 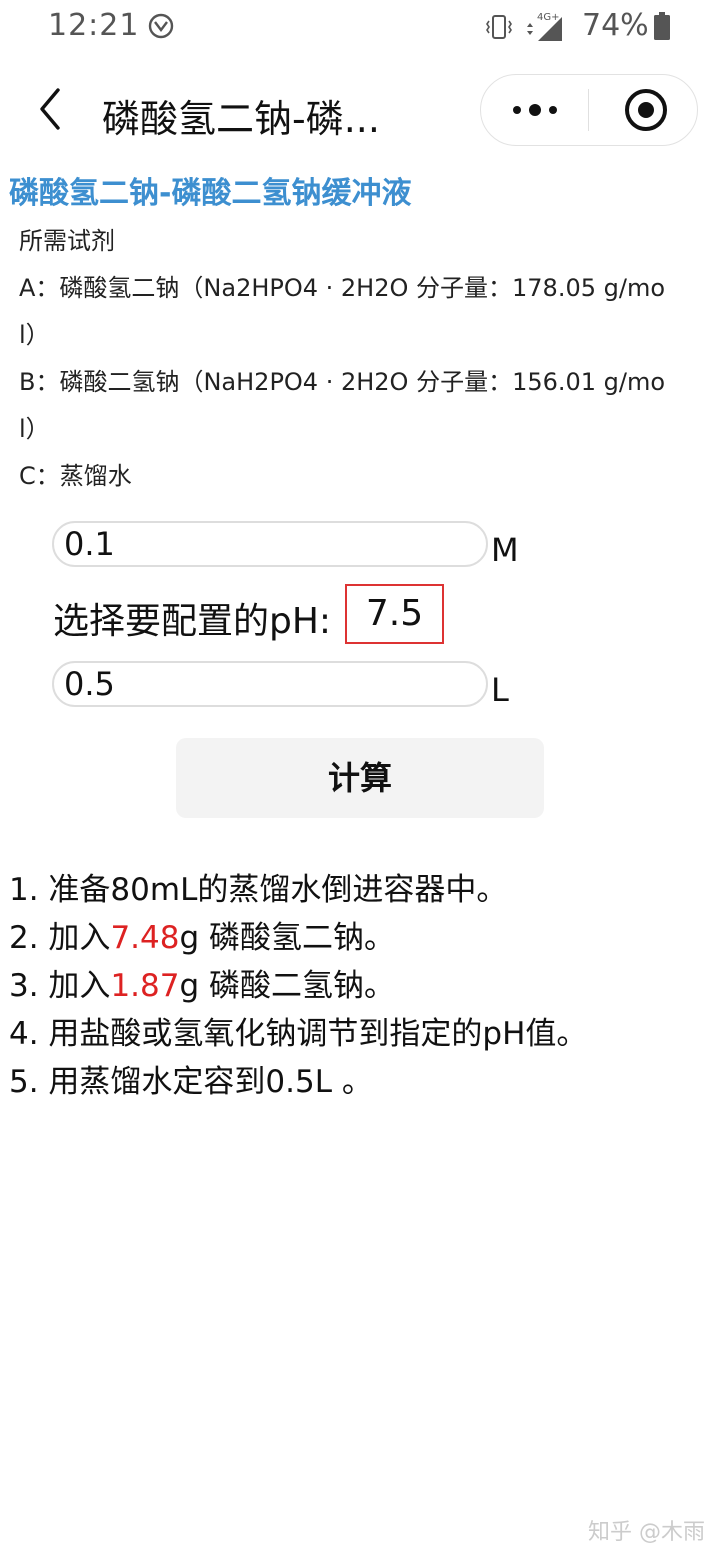 What do you see at coordinates (342, 405) in the screenshot?
I see `reagent-b: B：磷酸二氢钠（NaH2PO4 · 2H2O 分子量：156.01 g/mol）` at bounding box center [342, 405].